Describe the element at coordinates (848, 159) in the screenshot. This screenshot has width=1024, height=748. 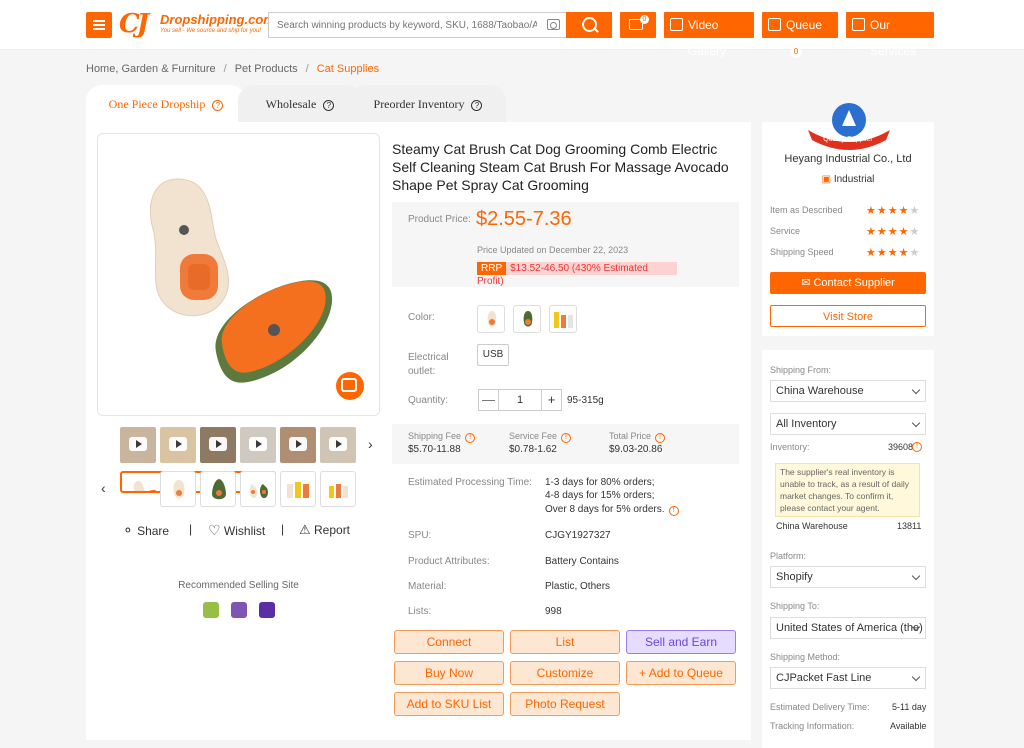
I see `supplier-name: Heyang Industrial Co., Ltd` at that location.